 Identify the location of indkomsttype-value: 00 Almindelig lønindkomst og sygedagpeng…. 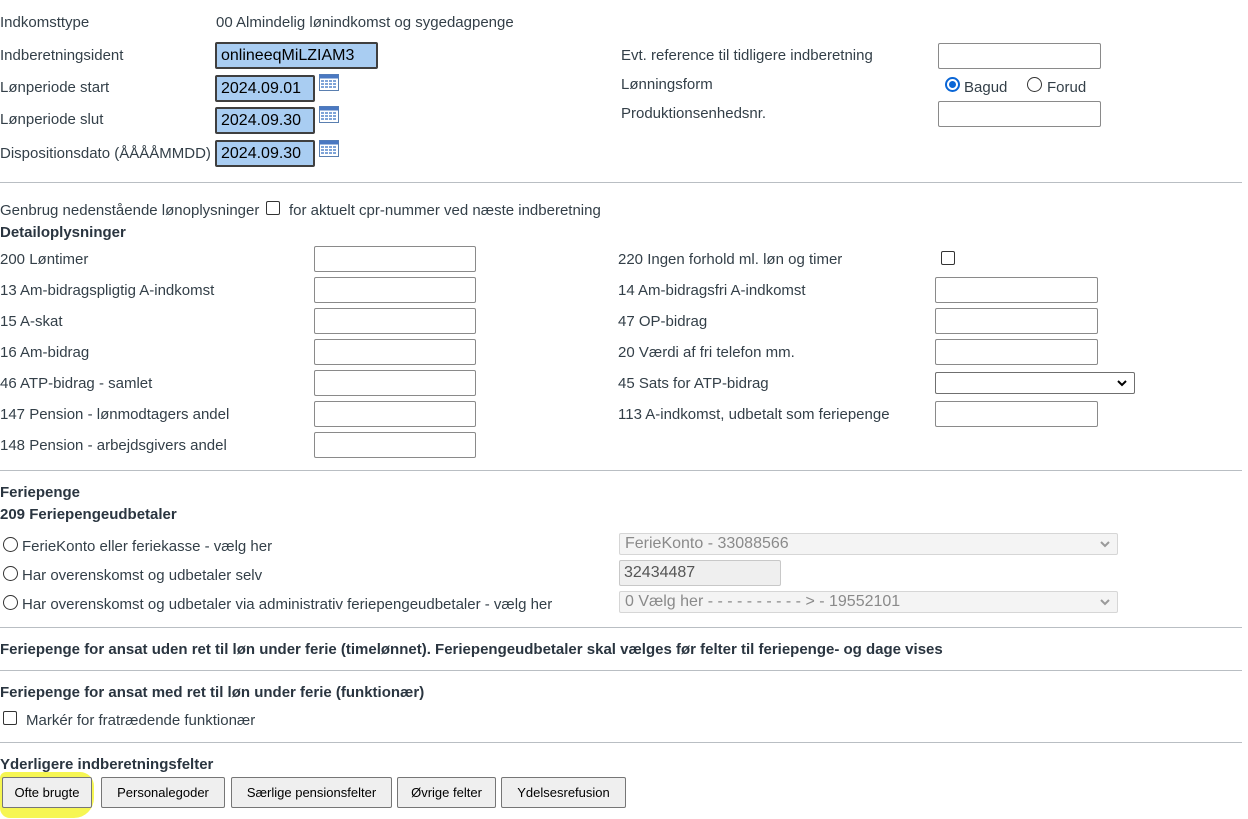
(365, 22).